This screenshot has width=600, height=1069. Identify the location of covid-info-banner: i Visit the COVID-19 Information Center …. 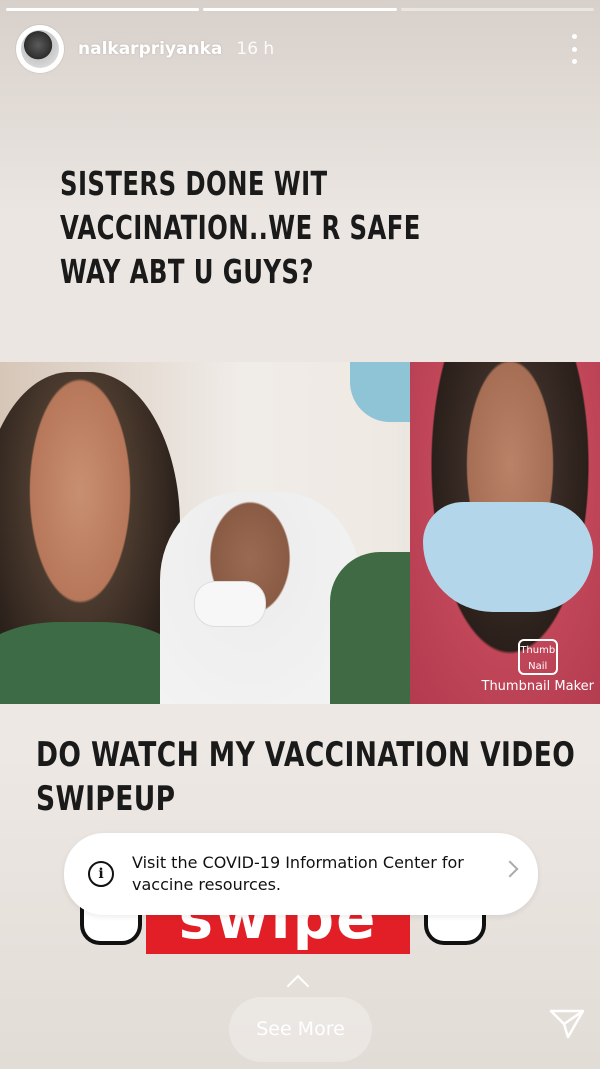
(301, 874).